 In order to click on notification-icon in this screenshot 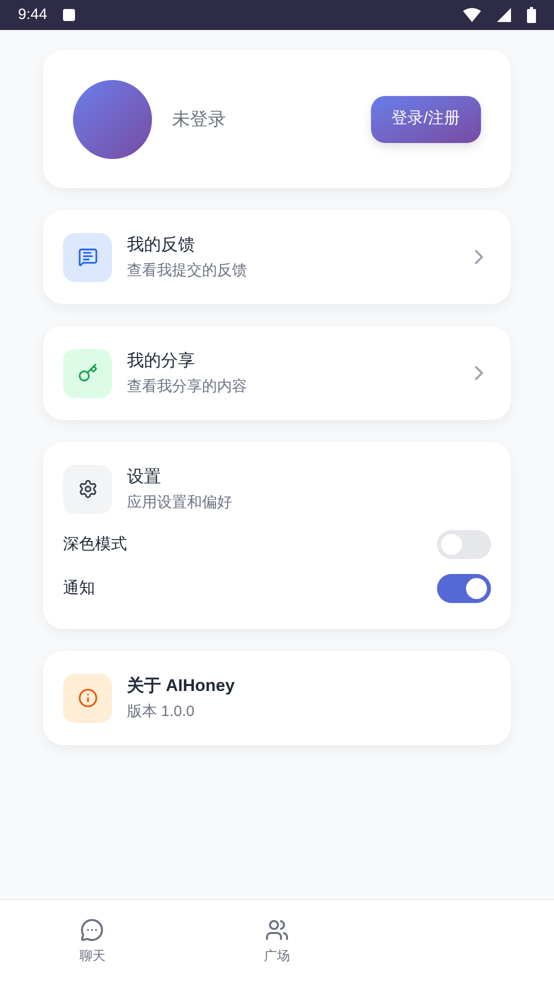, I will do `click(69, 15)`.